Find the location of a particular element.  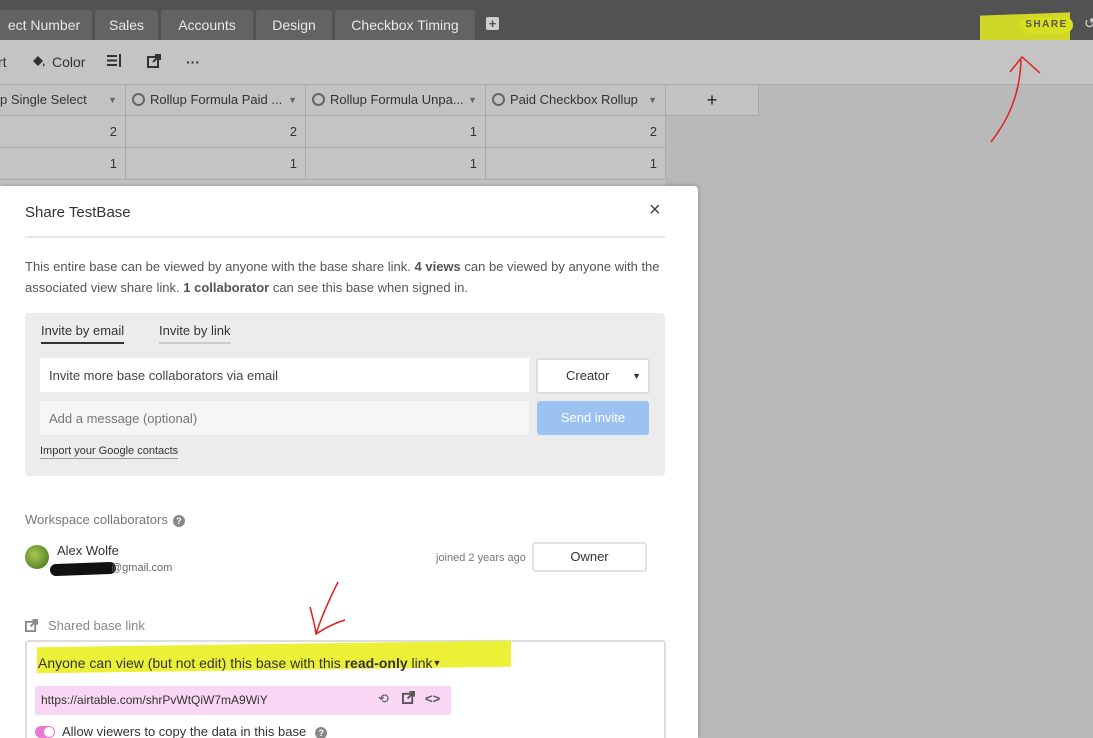

section-label: Shared base link is located at coordinates (96, 625).